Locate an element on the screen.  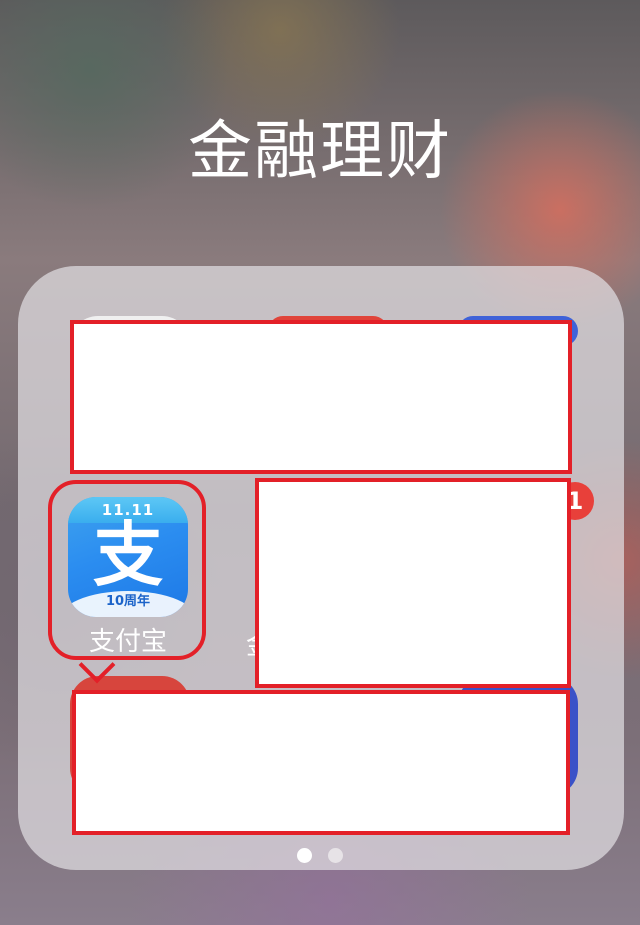
page-indicator is located at coordinates (320, 857).